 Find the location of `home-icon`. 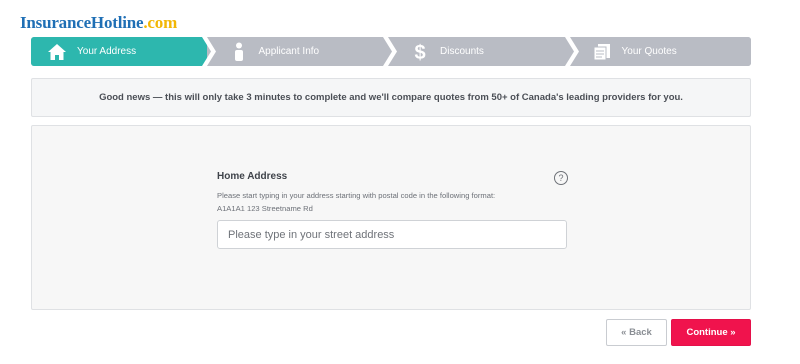

home-icon is located at coordinates (57, 52).